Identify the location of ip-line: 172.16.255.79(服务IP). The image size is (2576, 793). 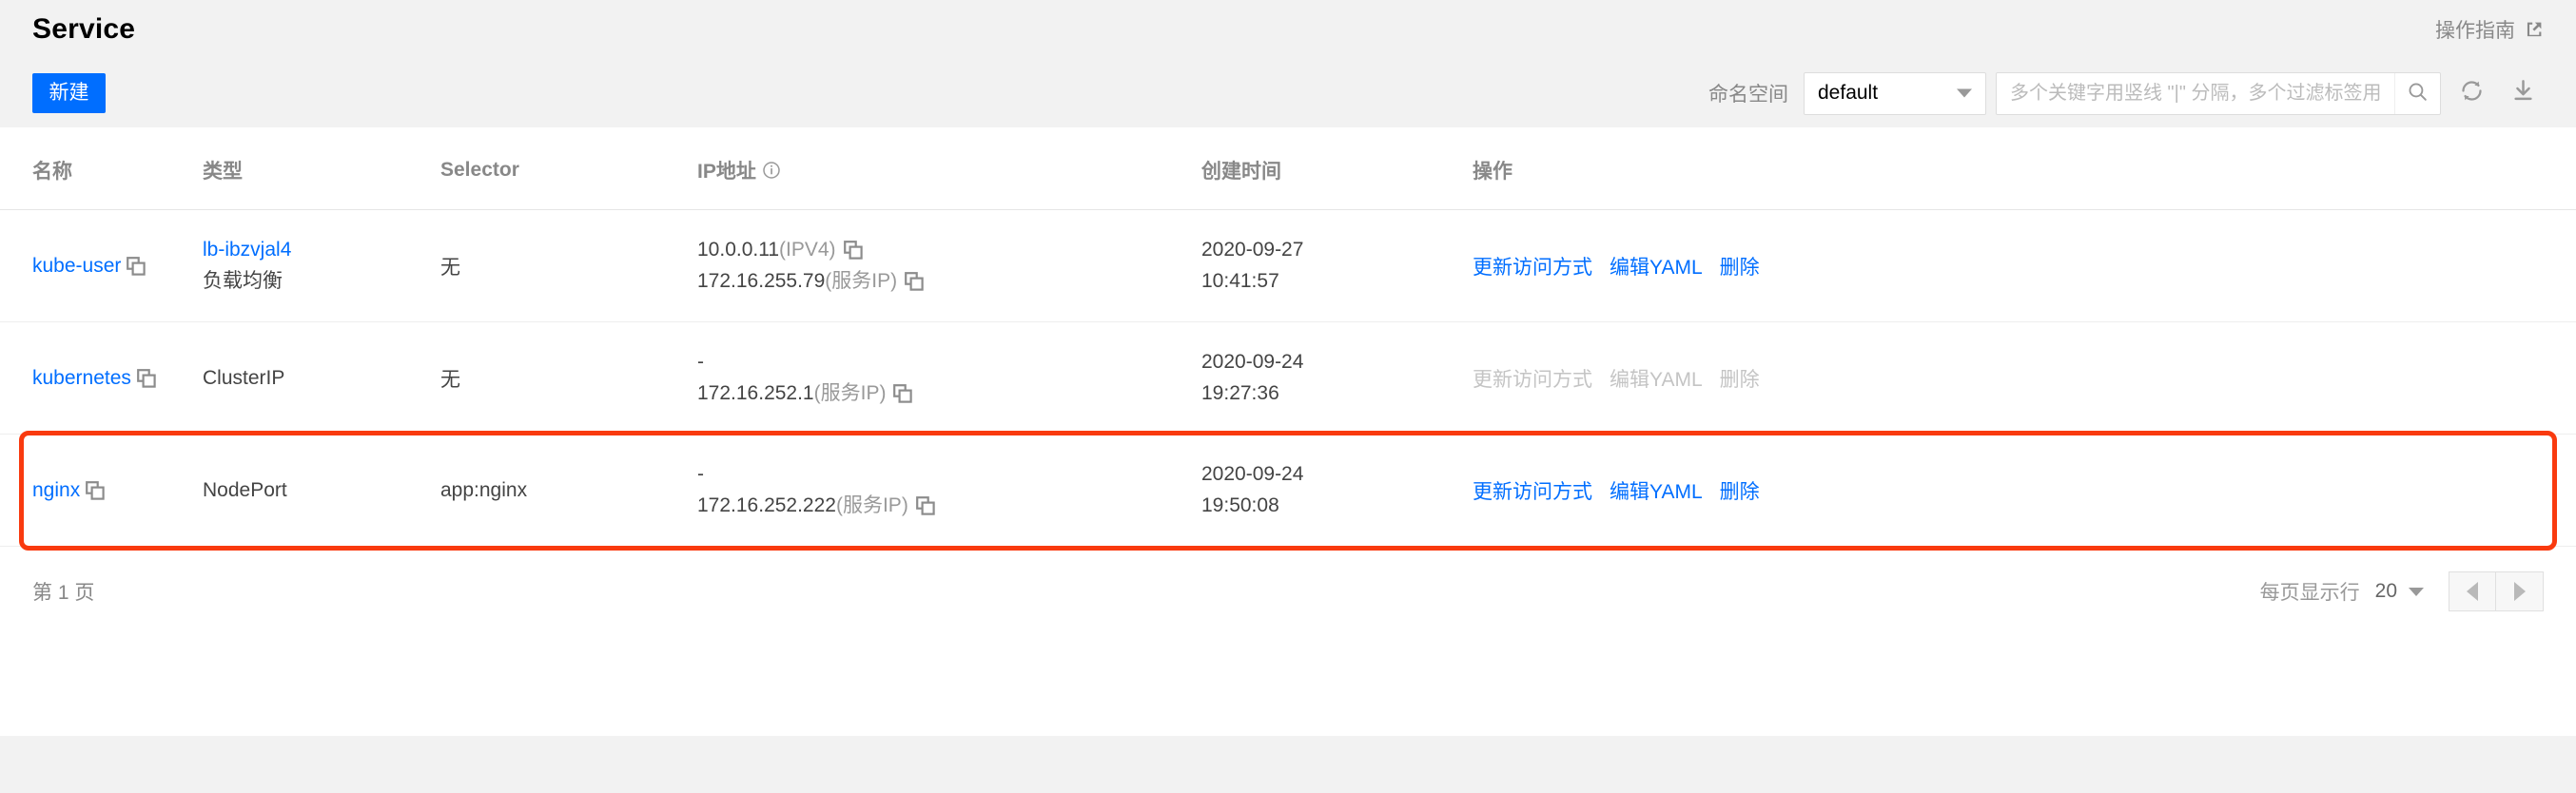
(949, 282).